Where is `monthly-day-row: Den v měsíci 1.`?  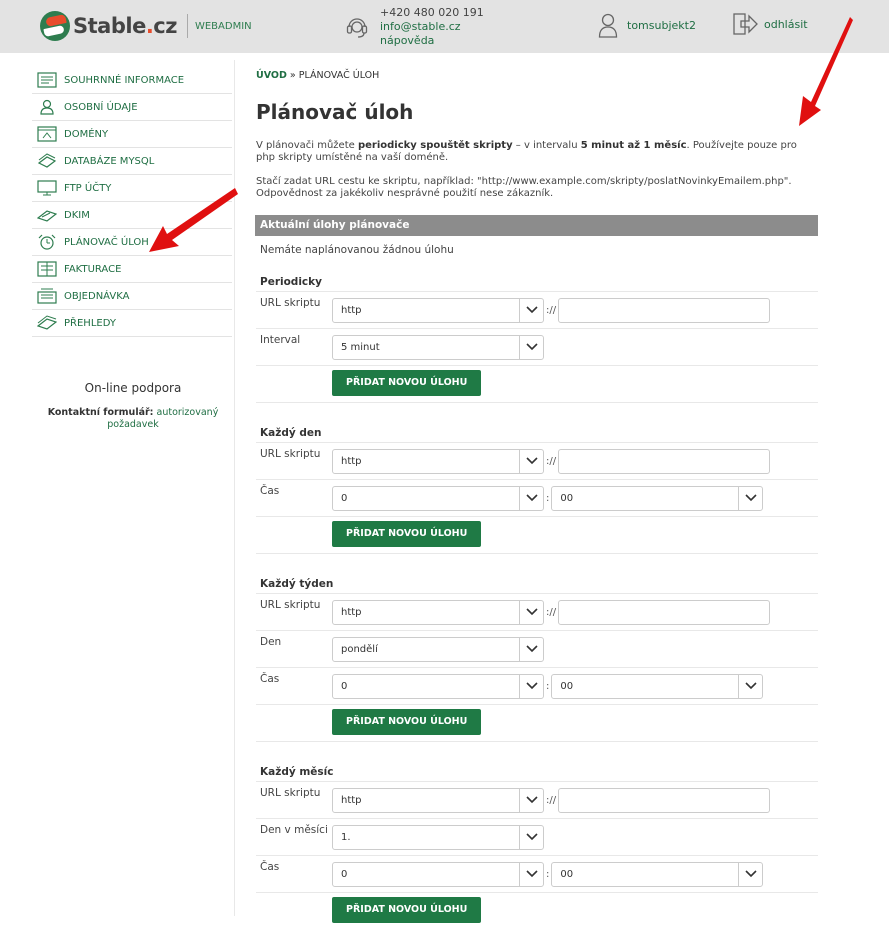
monthly-day-row: Den v měsíci 1. is located at coordinates (537, 837).